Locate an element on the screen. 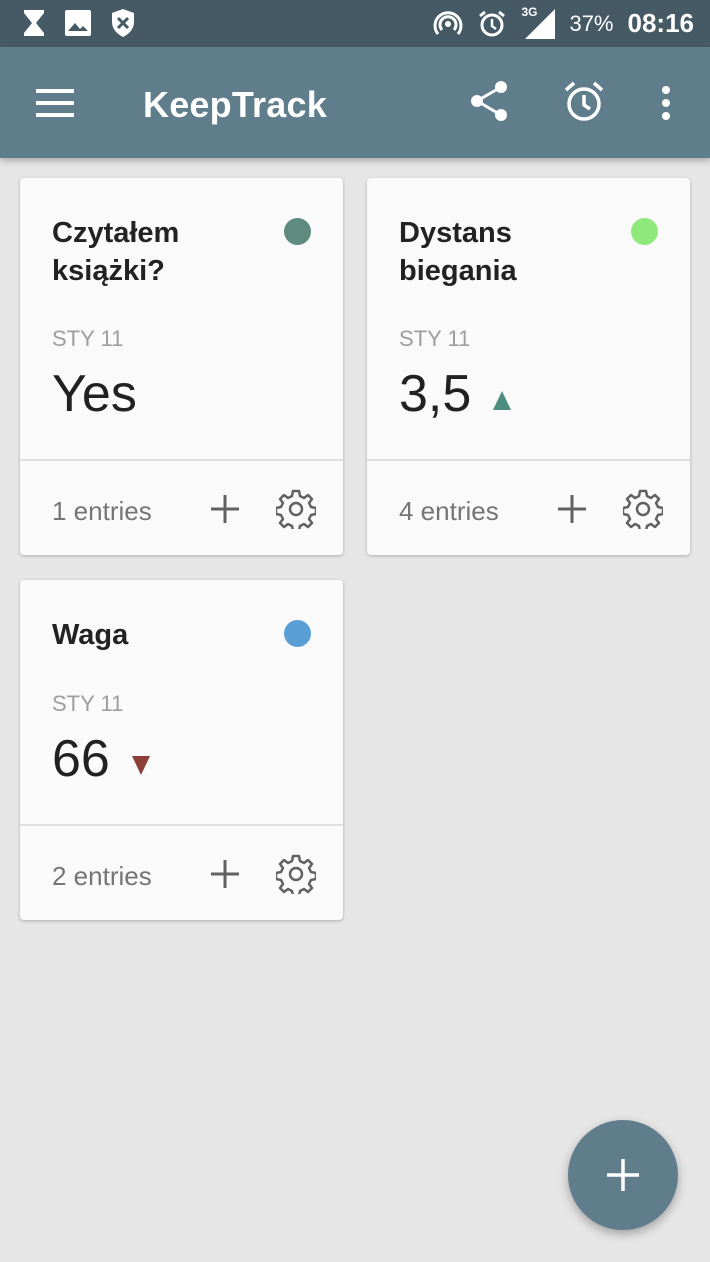 This screenshot has height=1262, width=710. value-text: 66 is located at coordinates (81, 759).